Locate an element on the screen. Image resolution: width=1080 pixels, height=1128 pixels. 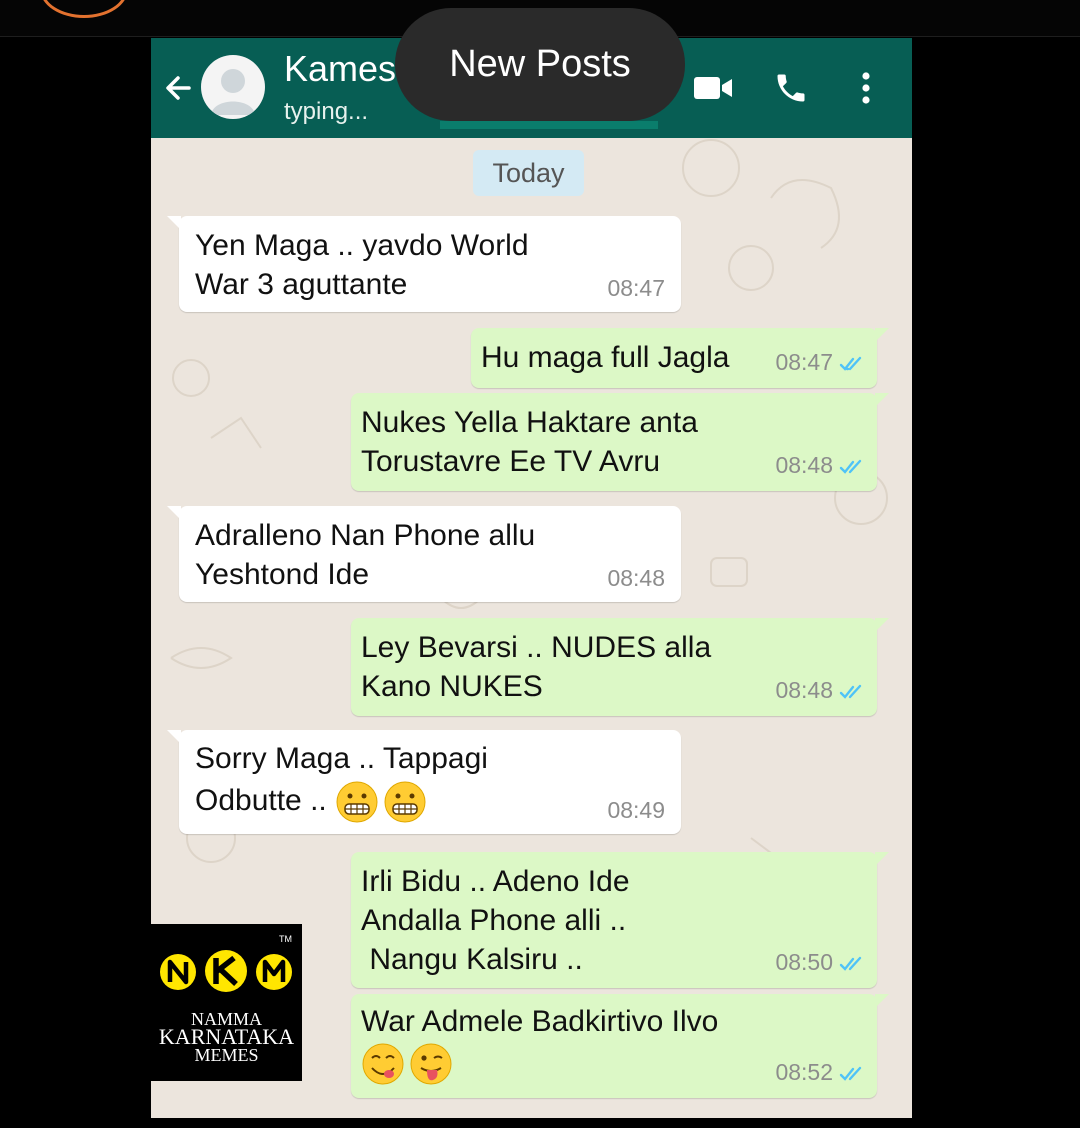
message-incoming: Sorry Maga .. Tappagi Odbutte .. 08:49 is located at coordinates (424, 782).